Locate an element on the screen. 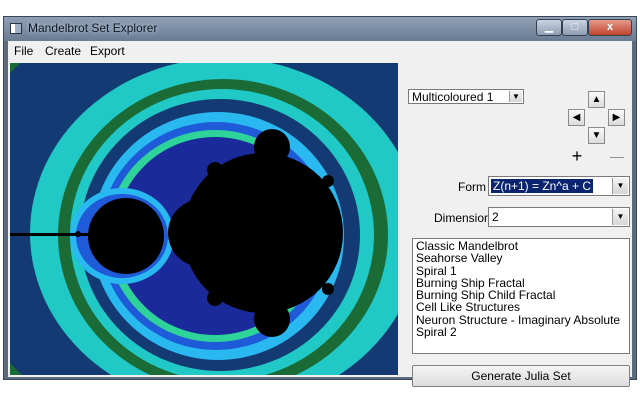 The height and width of the screenshot is (400, 640). minimize-icon: ▁ is located at coordinates (549, 27).